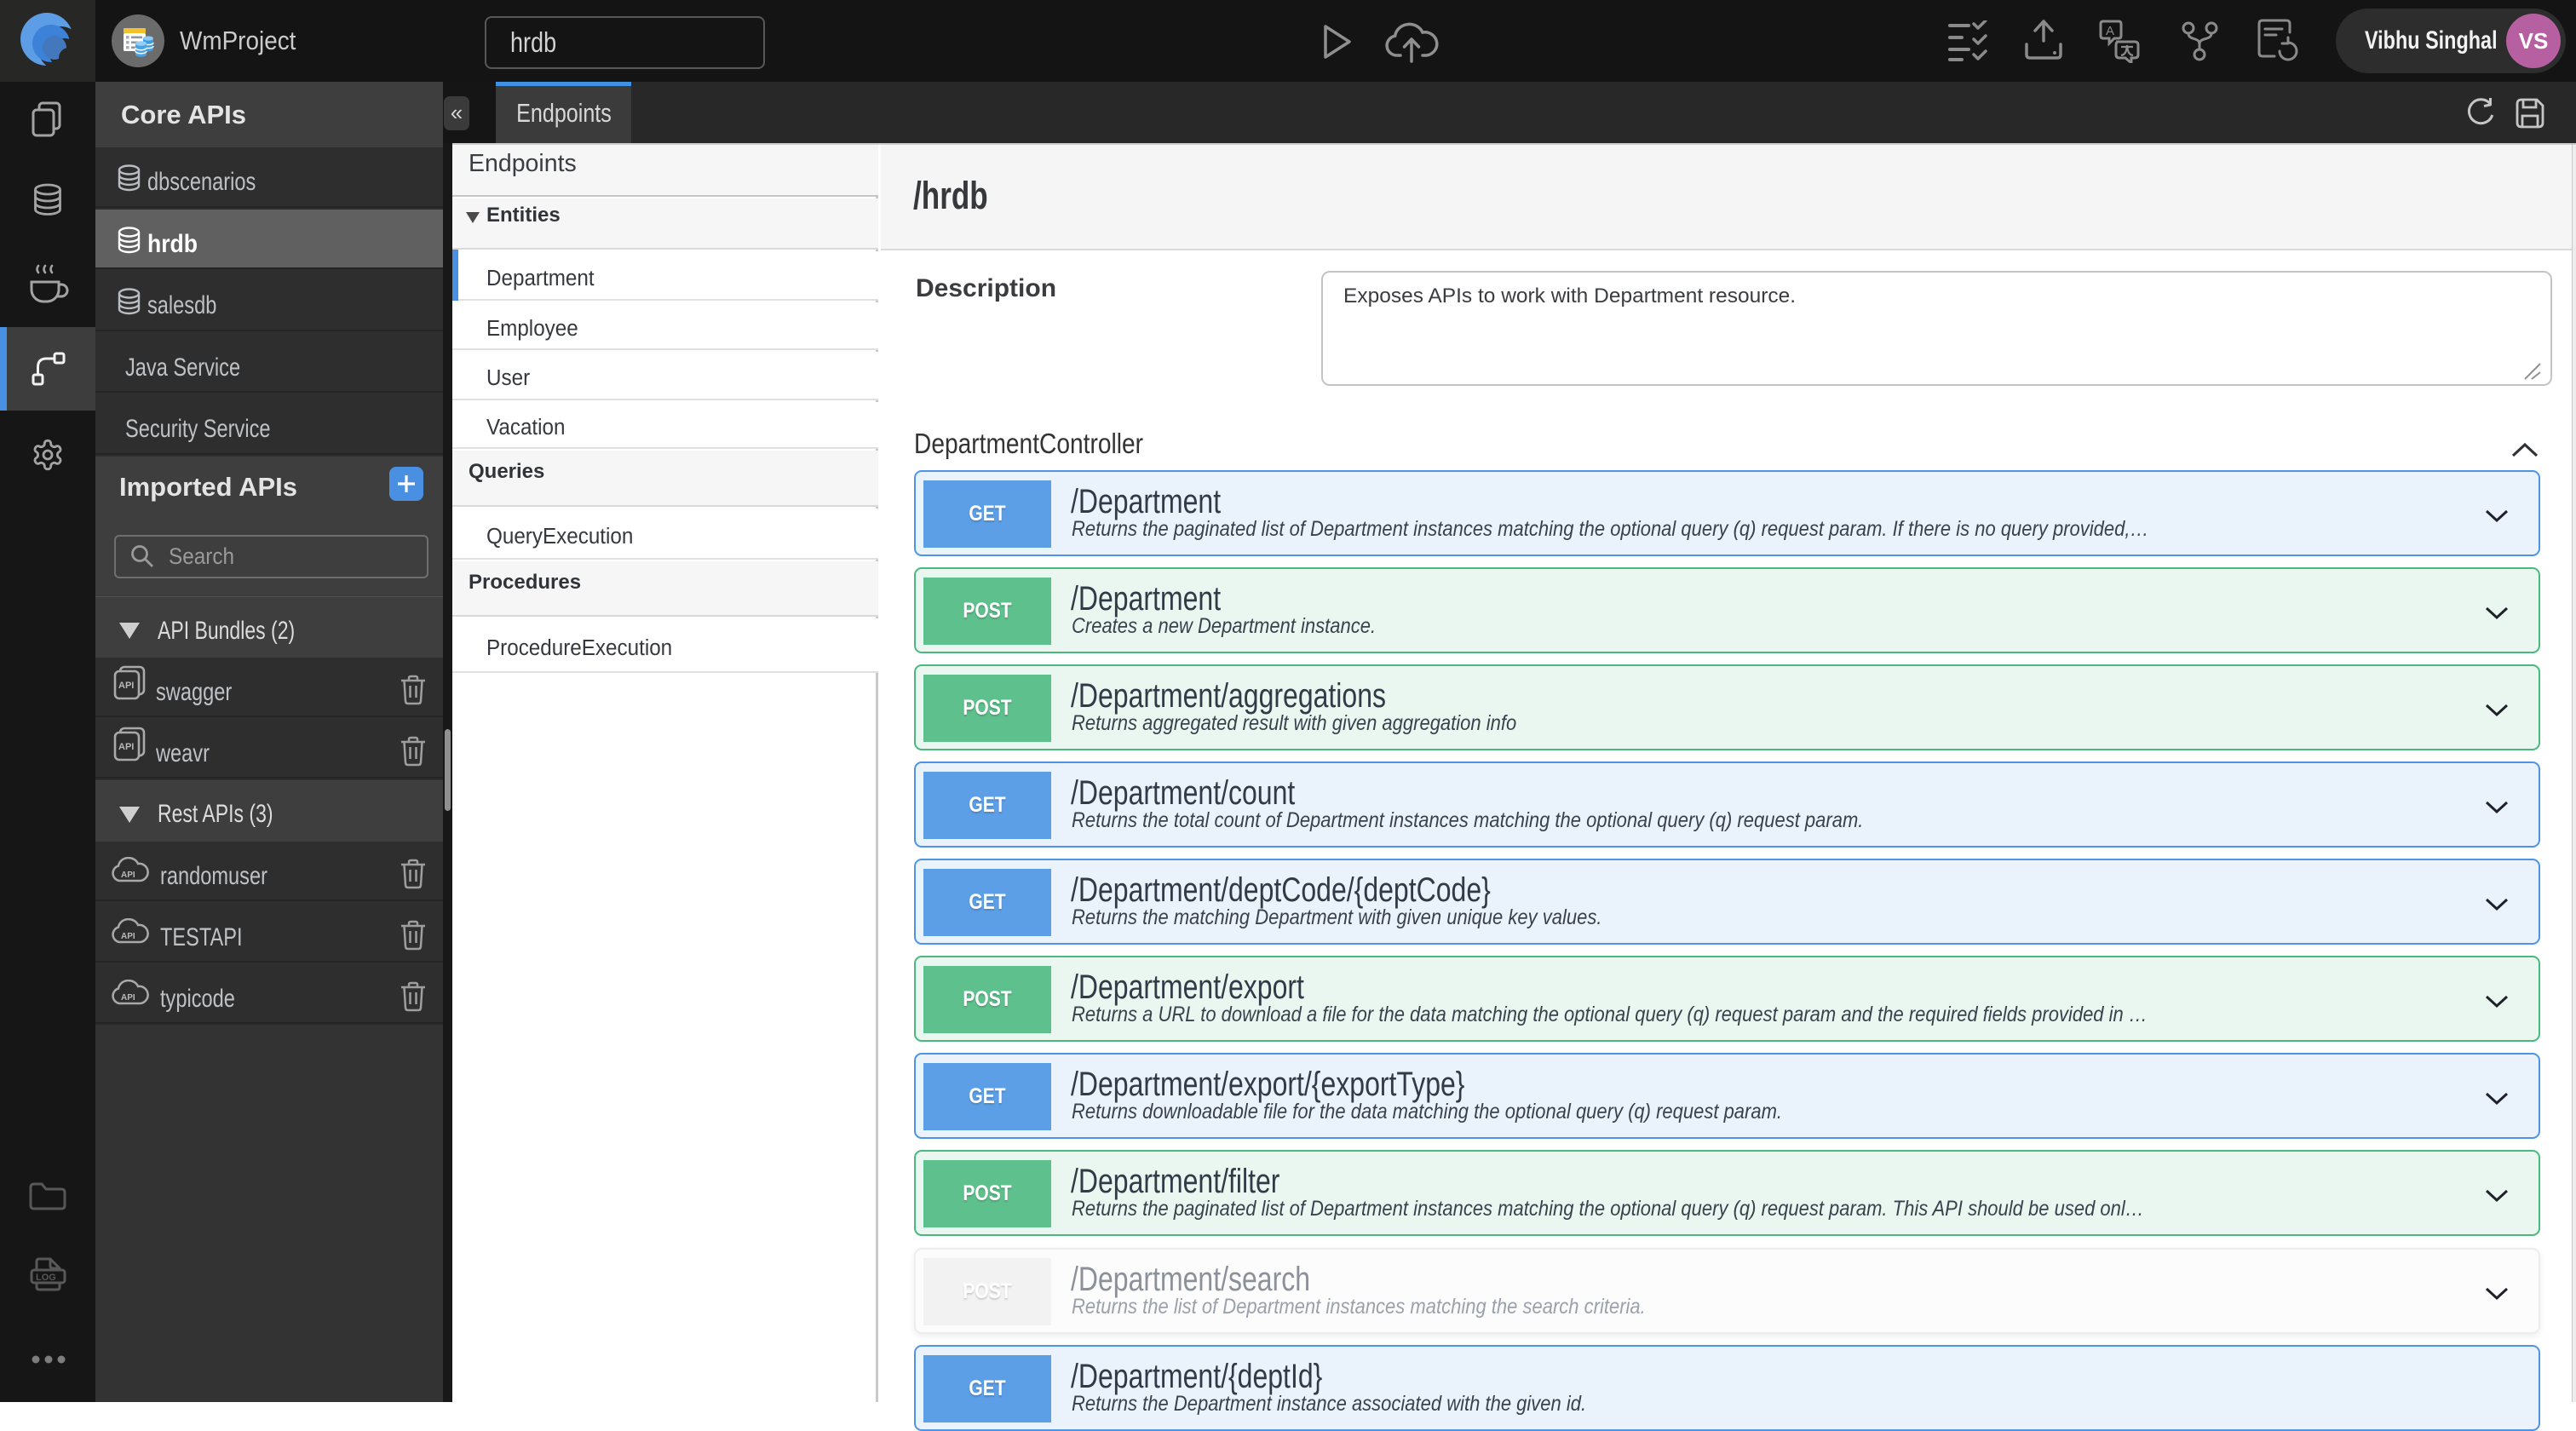 This screenshot has height=1431, width=2576. I want to click on svg-text: A, so click(2110, 31).